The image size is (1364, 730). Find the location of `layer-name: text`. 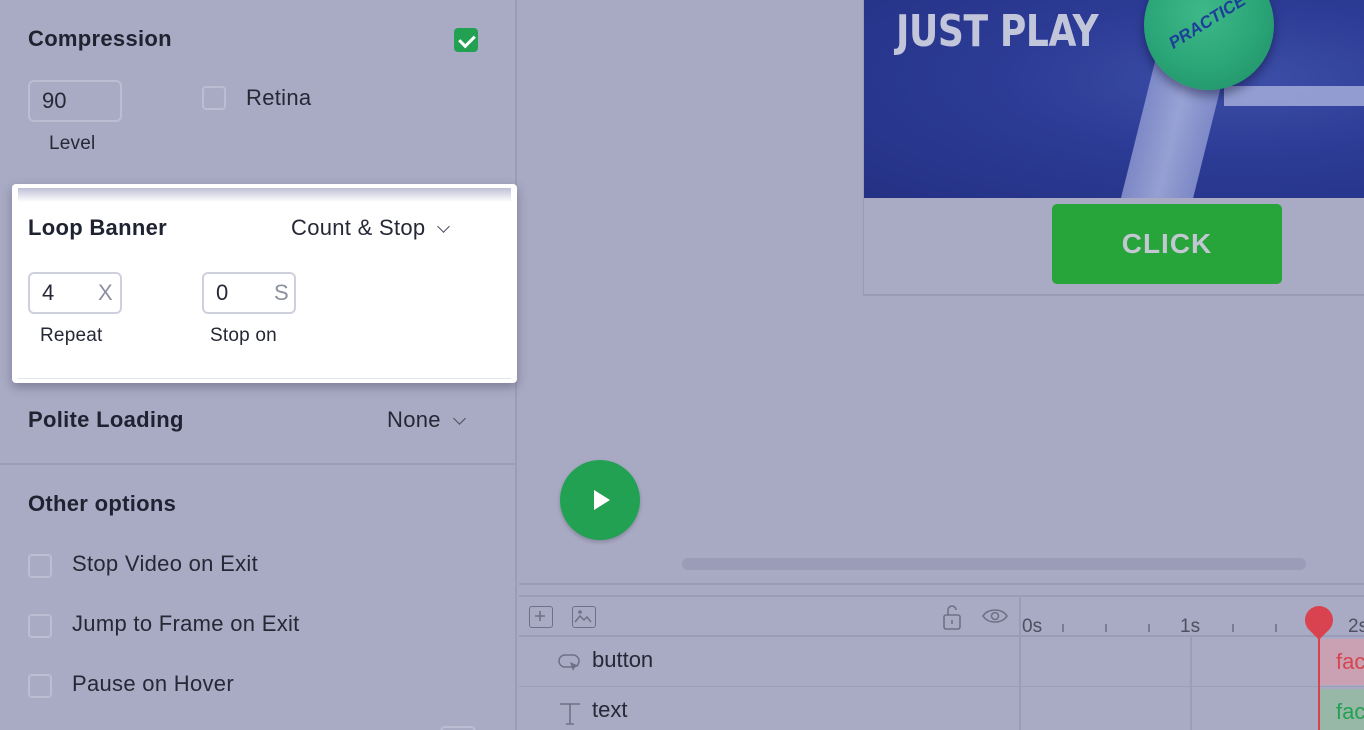

layer-name: text is located at coordinates (610, 709).